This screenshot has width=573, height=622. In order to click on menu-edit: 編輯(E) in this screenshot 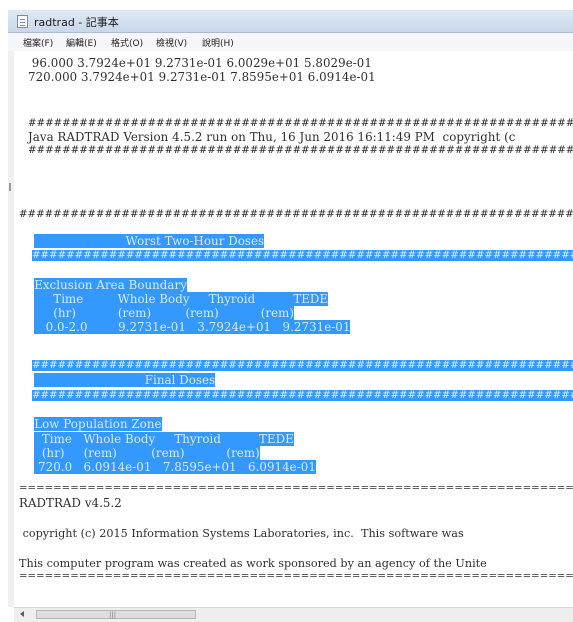, I will do `click(81, 42)`.